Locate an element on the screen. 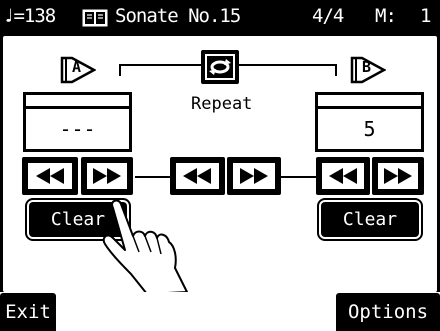 This screenshot has height=331, width=440. a-marker-icon: A is located at coordinates (78, 72).